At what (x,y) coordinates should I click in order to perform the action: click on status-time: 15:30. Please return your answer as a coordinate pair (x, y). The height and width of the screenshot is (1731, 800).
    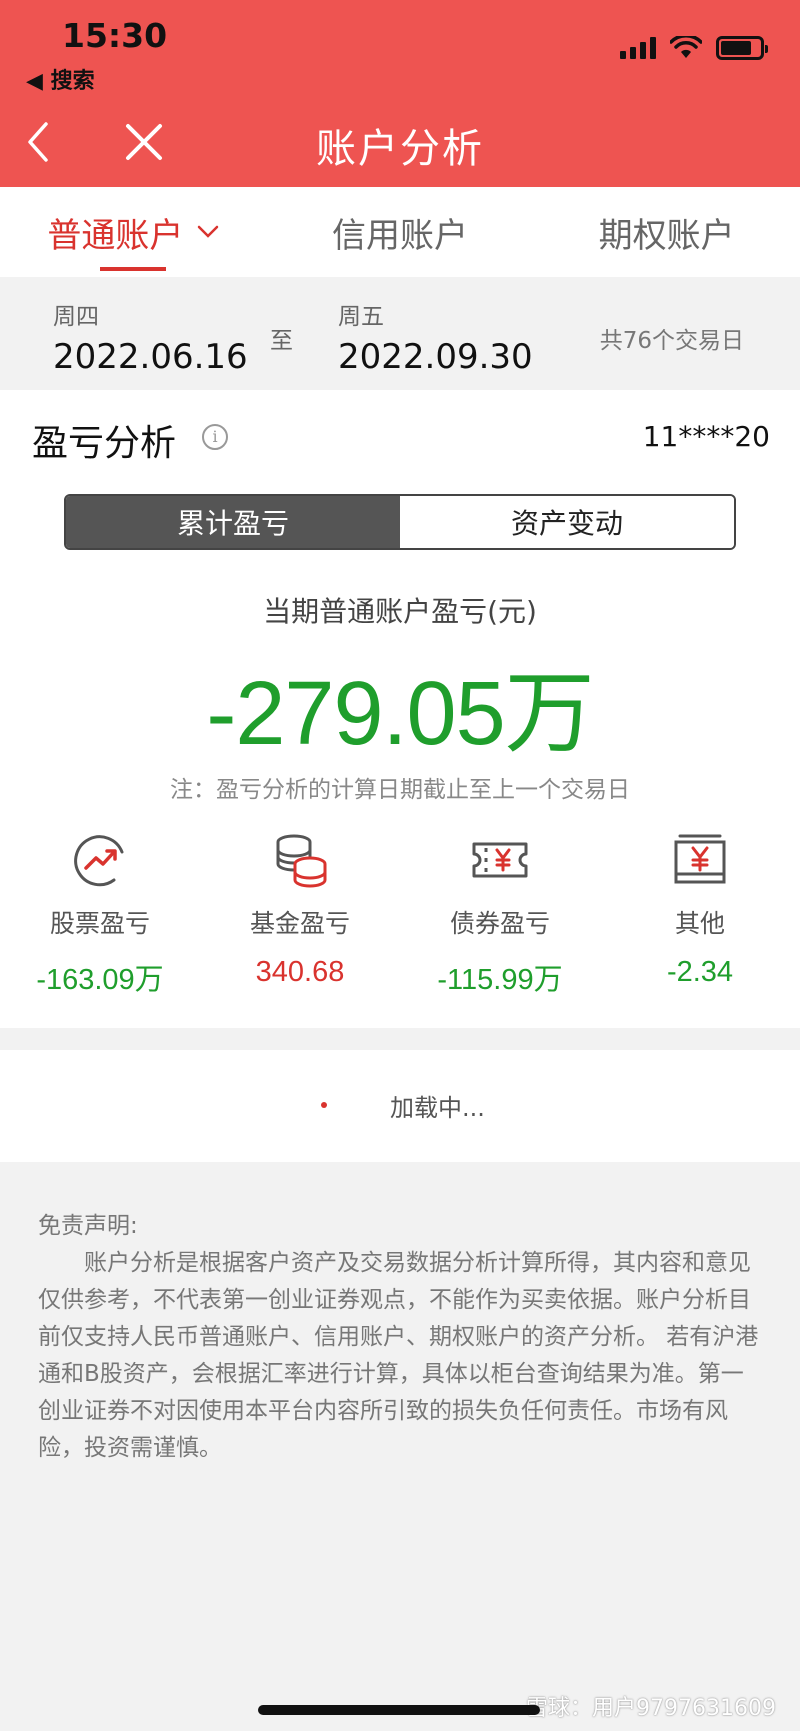
    Looking at the image, I should click on (115, 35).